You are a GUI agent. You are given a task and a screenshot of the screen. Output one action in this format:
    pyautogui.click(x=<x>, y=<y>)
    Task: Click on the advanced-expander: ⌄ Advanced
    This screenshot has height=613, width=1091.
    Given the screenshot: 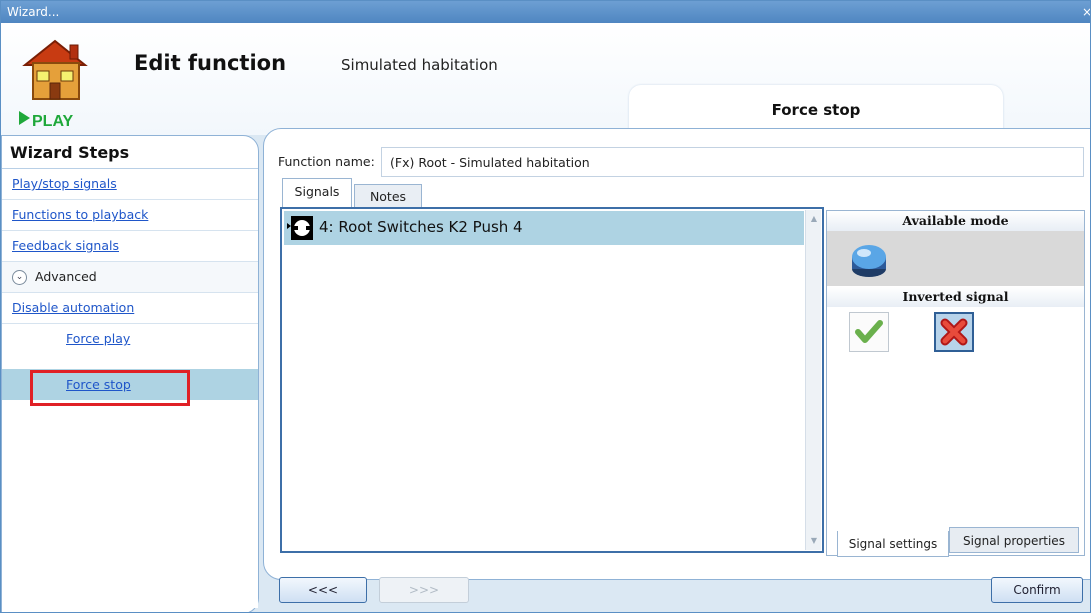 What is the action you would take?
    pyautogui.click(x=130, y=277)
    